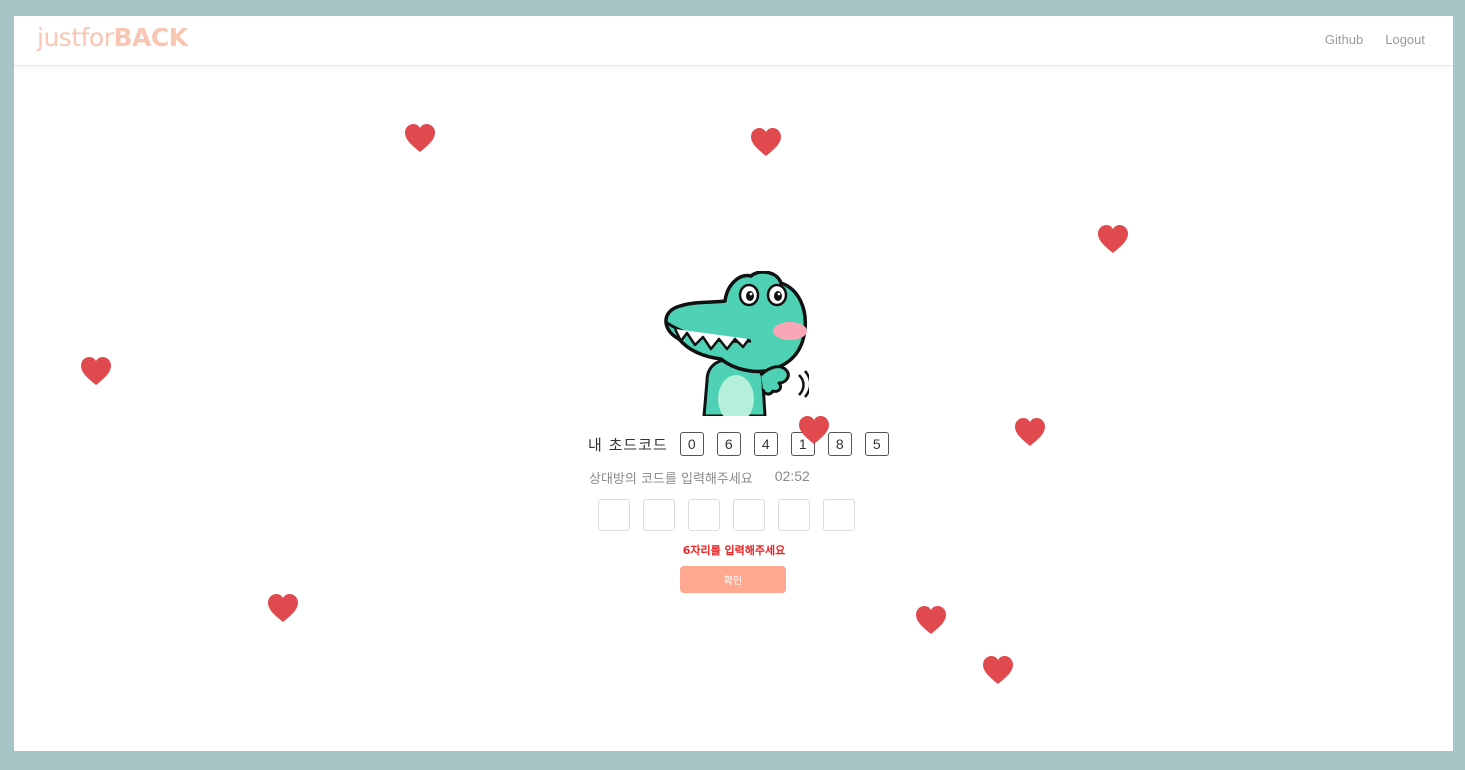 The image size is (1465, 770). I want to click on partner-code-prompt-row: 상대방의 코드를 입력해주세요 02:52, so click(699, 477).